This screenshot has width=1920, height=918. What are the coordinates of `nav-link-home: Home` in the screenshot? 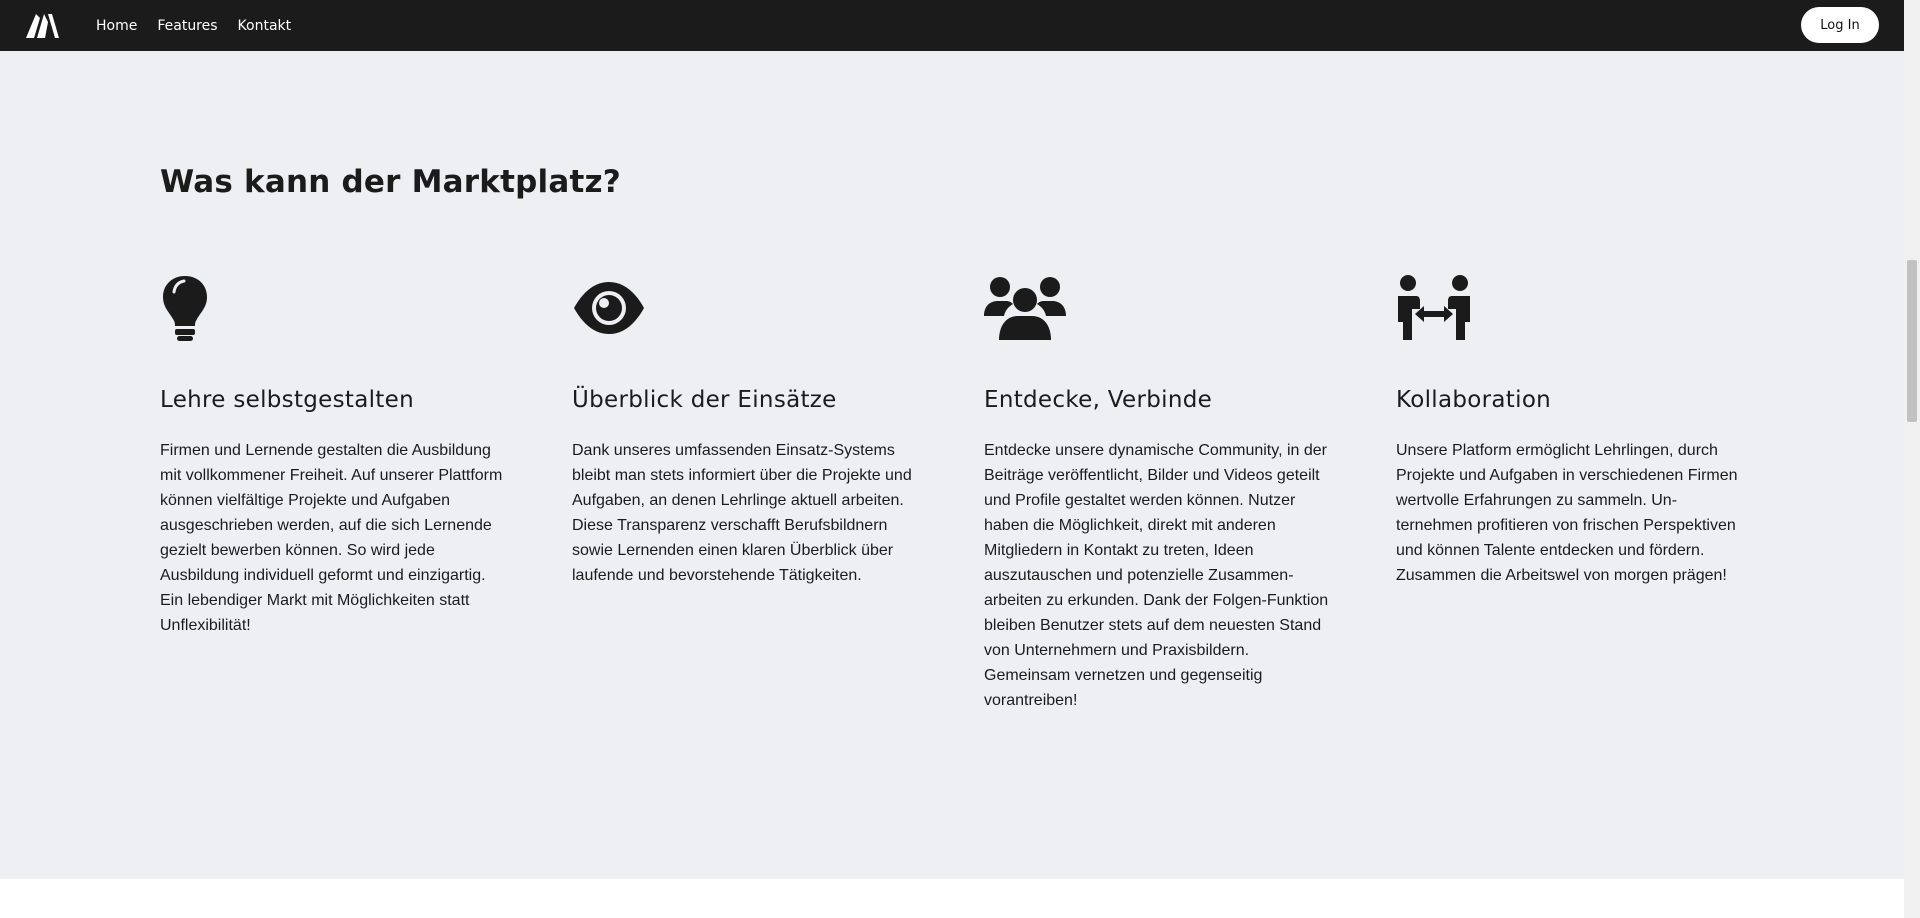 It's located at (116, 26).